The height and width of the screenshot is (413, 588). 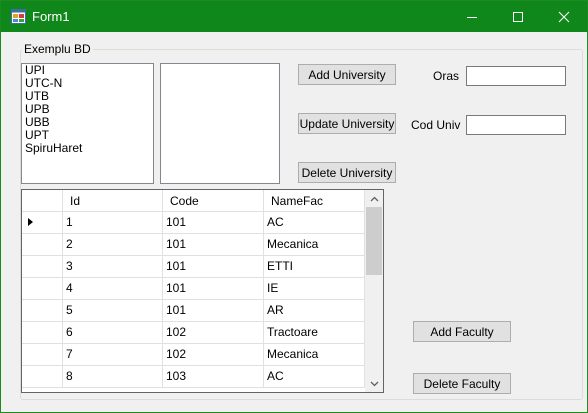 I want to click on cell-id: 8, so click(x=113, y=377).